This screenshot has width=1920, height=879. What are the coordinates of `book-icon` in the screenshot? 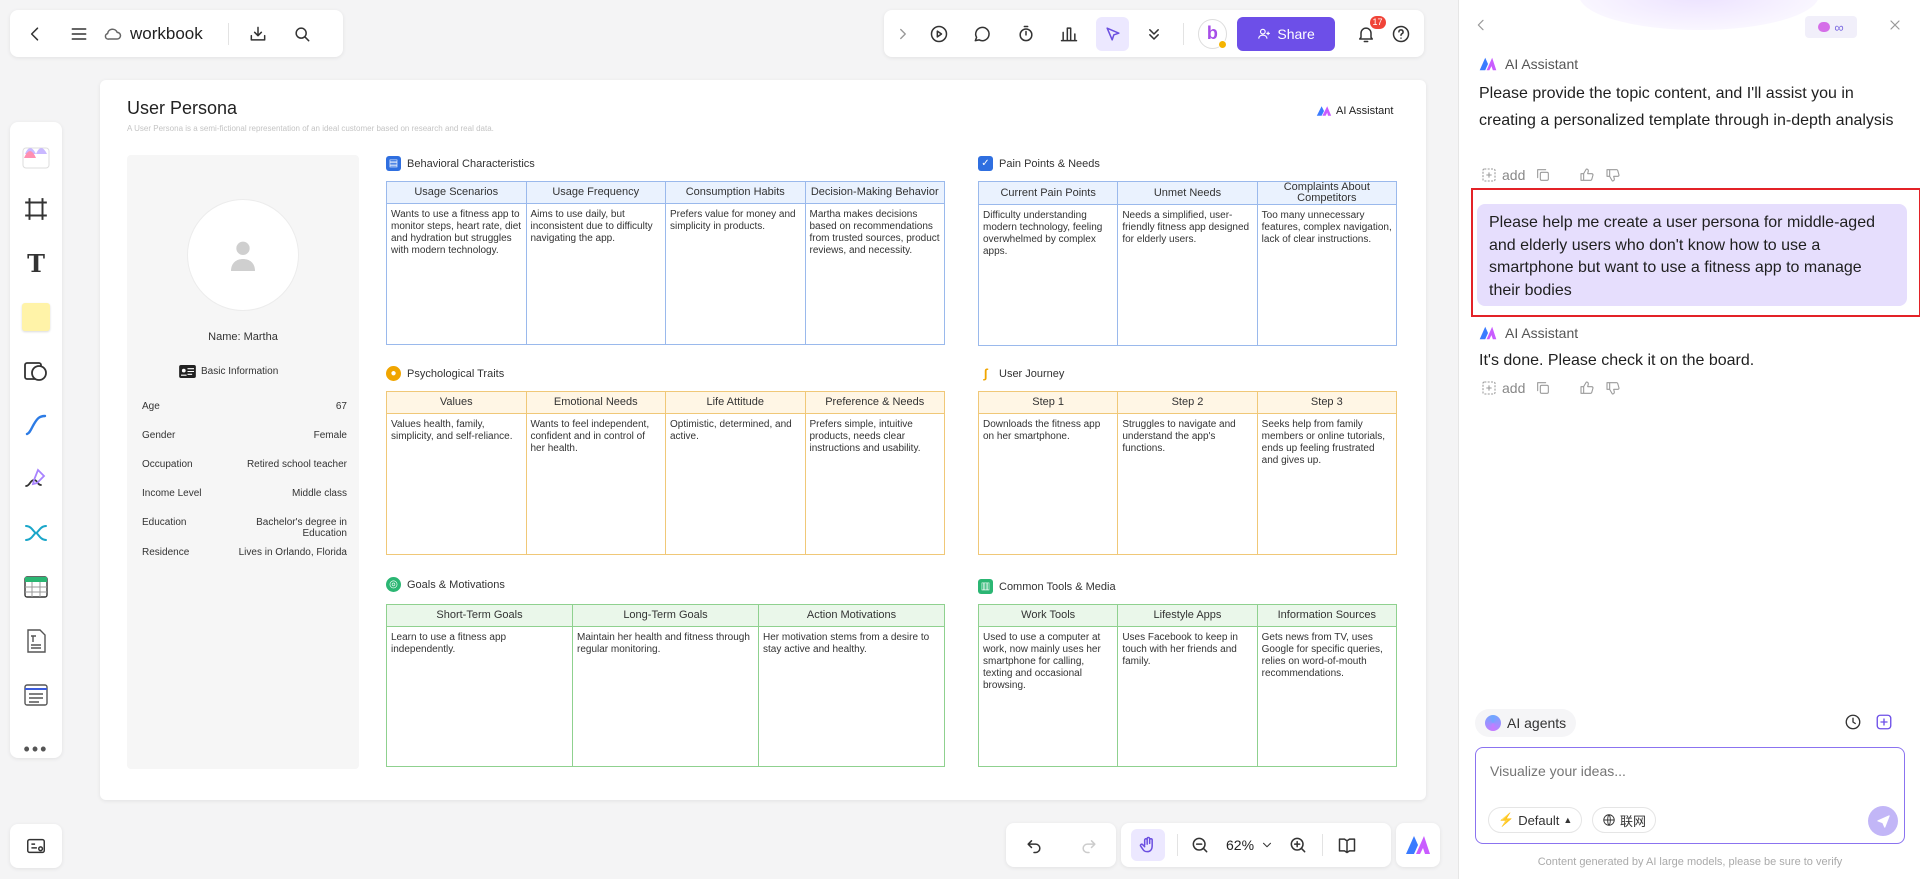 It's located at (1347, 845).